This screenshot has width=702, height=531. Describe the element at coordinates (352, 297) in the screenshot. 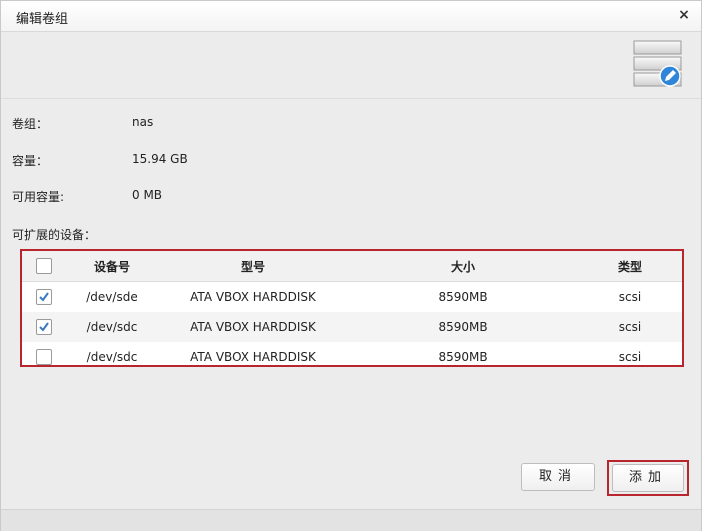

I see `table-row: /dev/sde ATA VBOX HARDDISK 8590MB scsi` at that location.